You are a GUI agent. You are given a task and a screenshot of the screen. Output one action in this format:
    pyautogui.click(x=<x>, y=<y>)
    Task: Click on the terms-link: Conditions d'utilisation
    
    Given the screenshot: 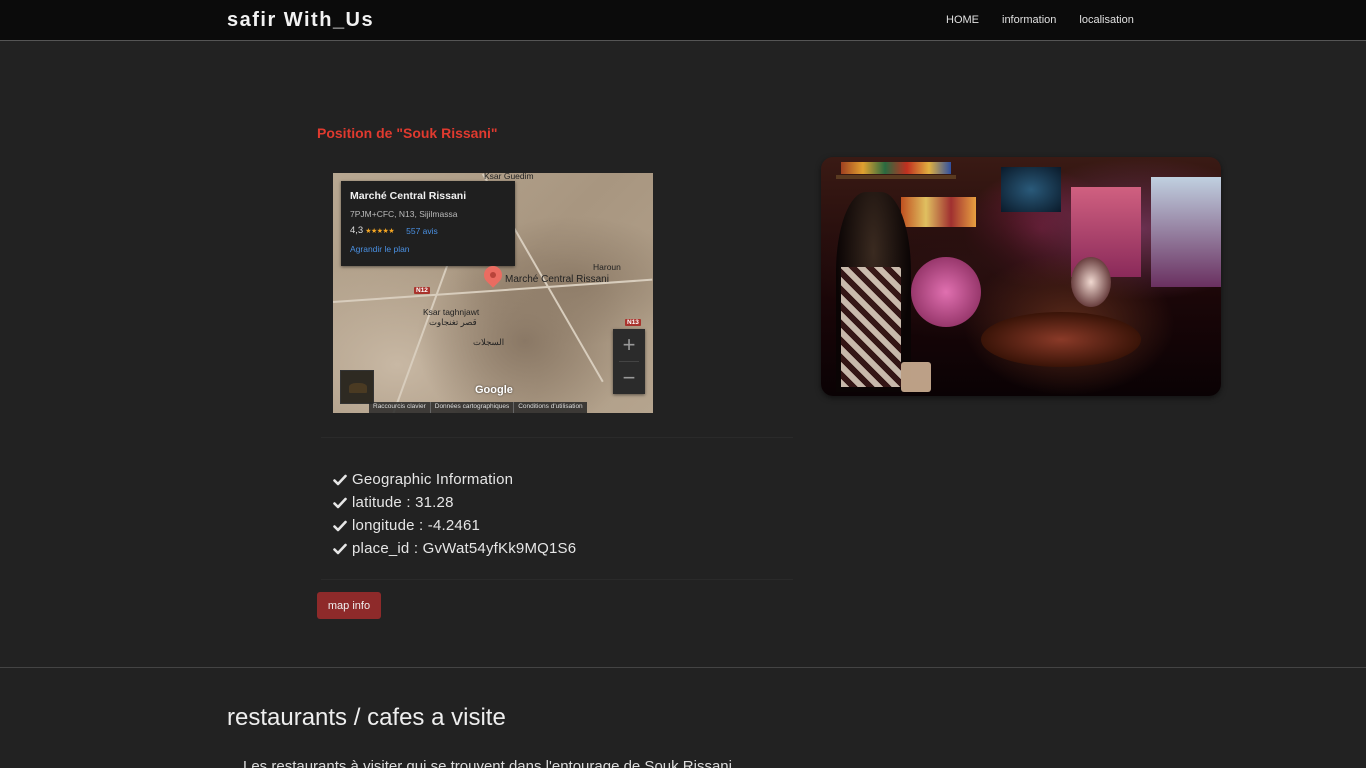 What is the action you would take?
    pyautogui.click(x=550, y=407)
    